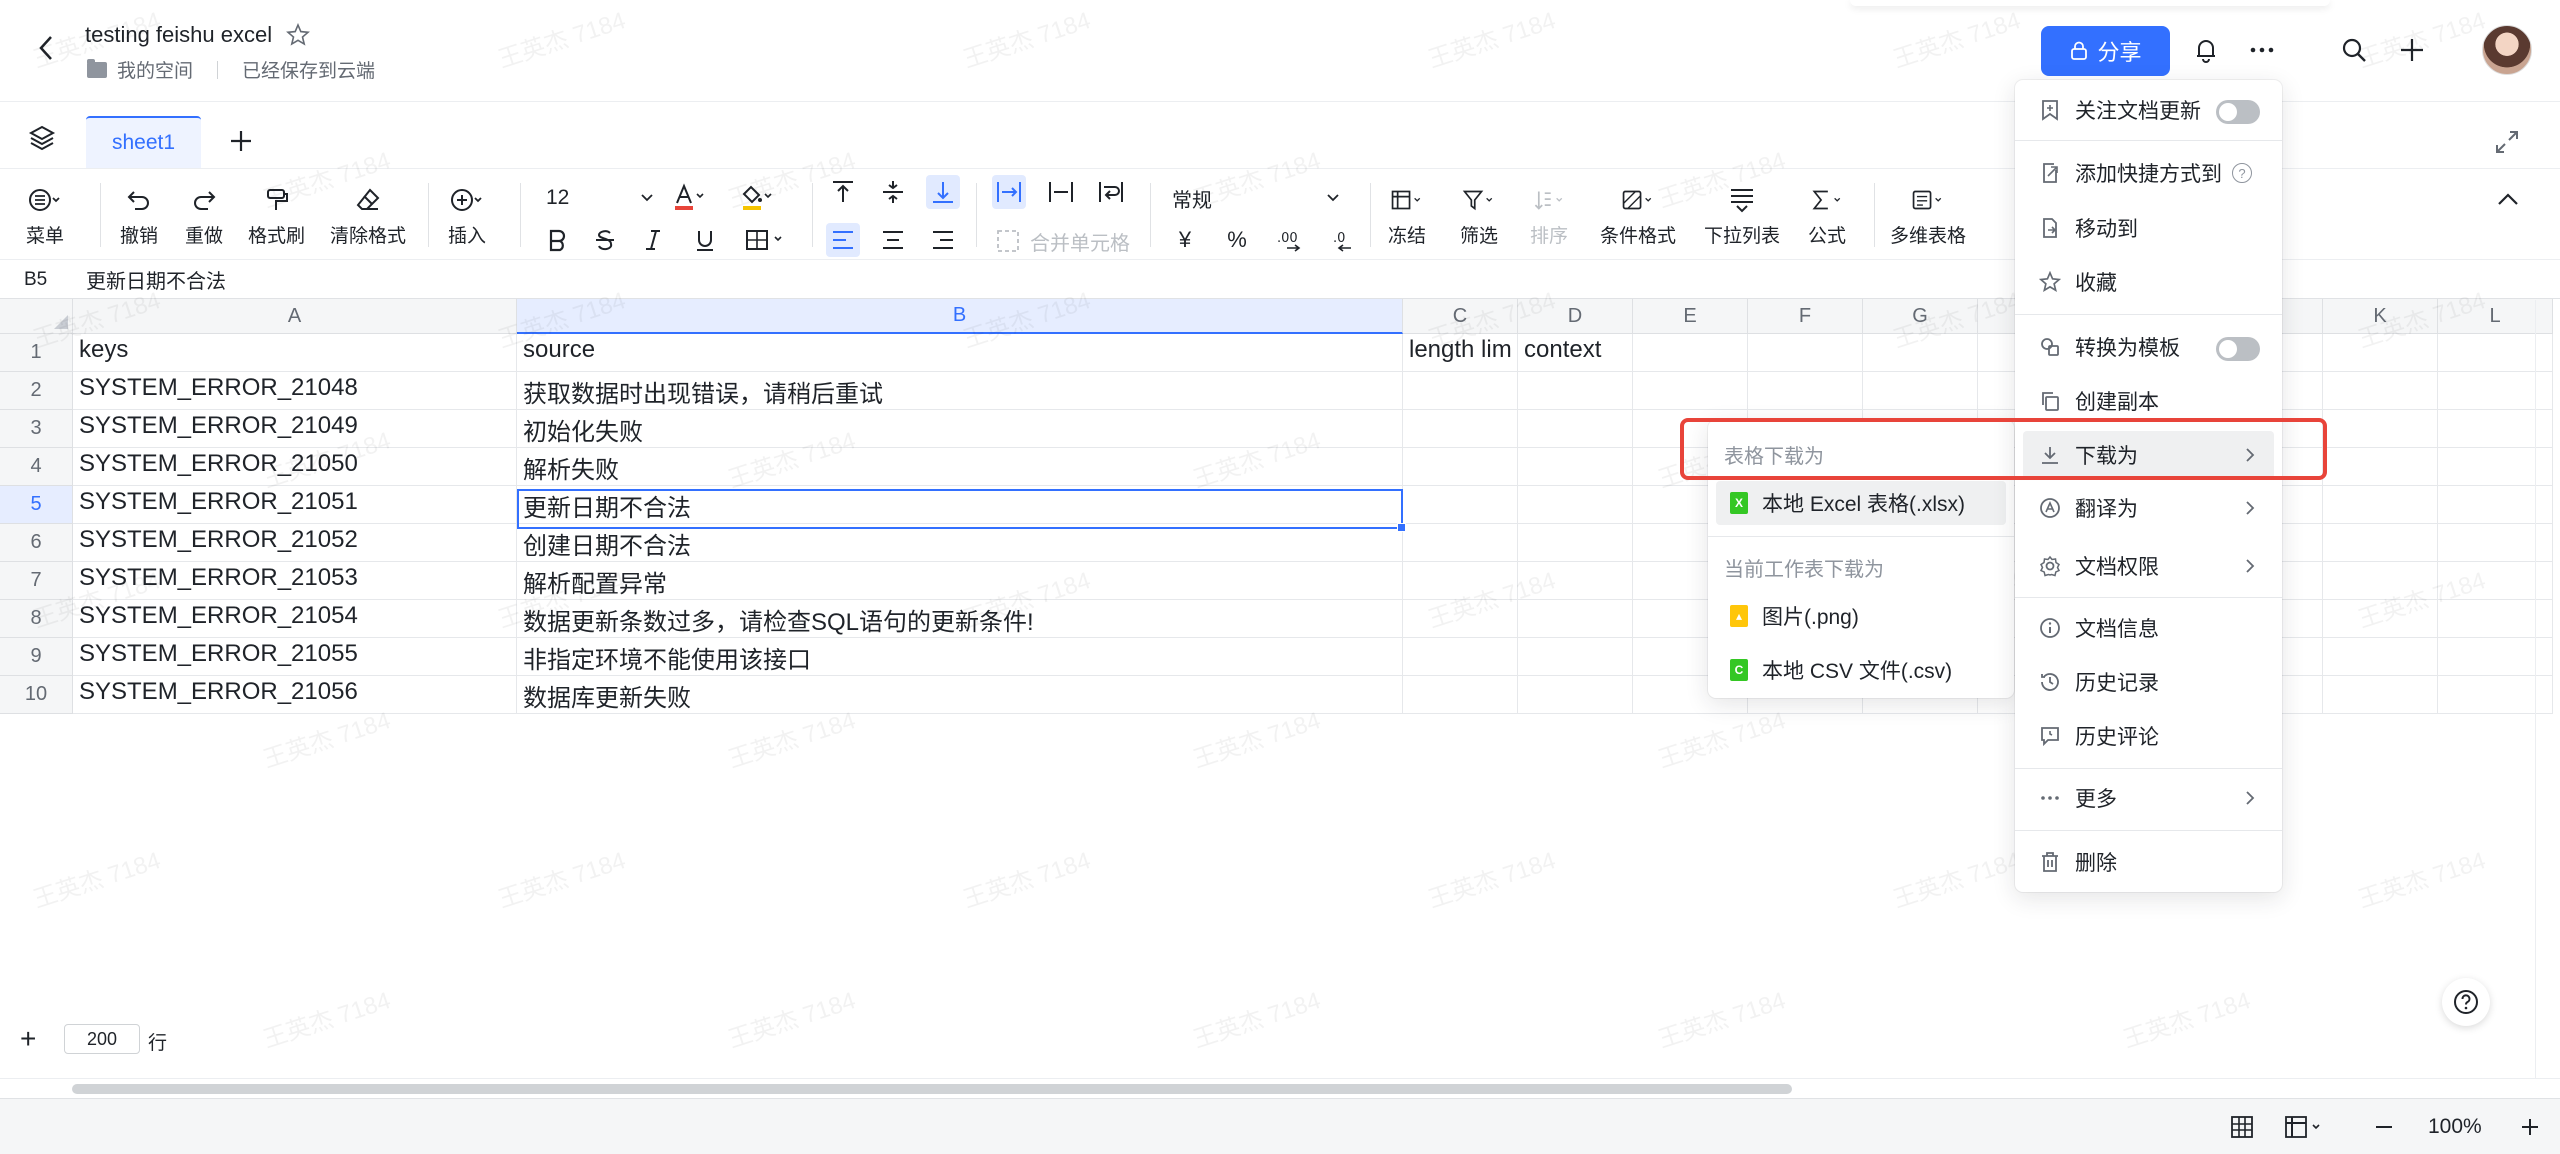 The height and width of the screenshot is (1154, 2560). What do you see at coordinates (2148, 798) in the screenshot?
I see `menu-item-more: 更多` at bounding box center [2148, 798].